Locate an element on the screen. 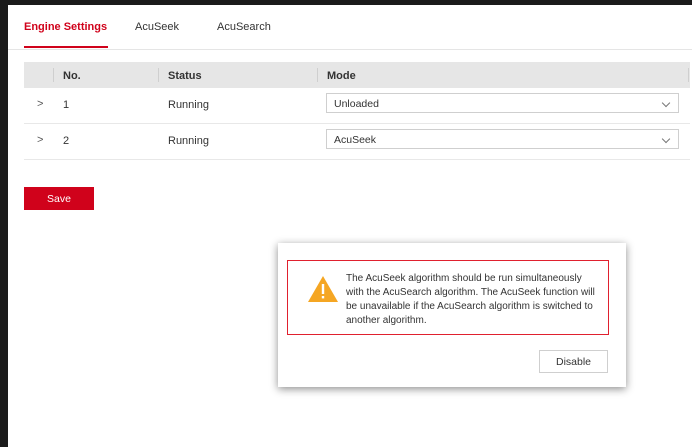  mode-select-value: Unloaded is located at coordinates (356, 104).